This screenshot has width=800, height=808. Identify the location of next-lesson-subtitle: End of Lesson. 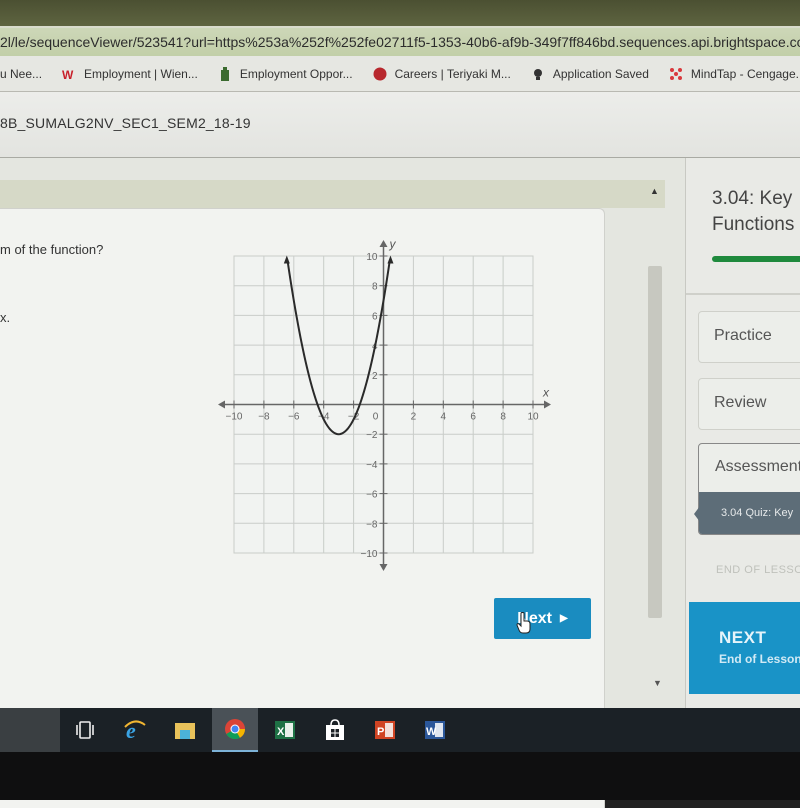
(759, 659).